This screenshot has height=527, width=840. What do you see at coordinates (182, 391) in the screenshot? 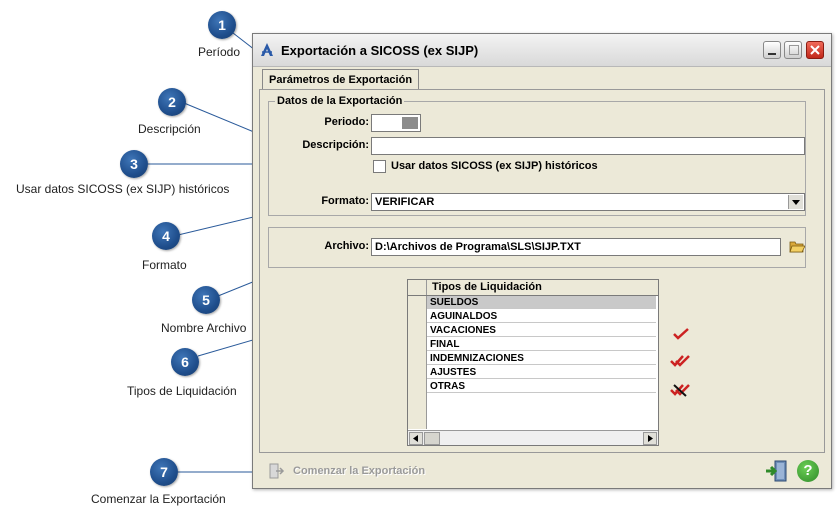
I see `callout-label-6: Tipos de Liquidación` at bounding box center [182, 391].